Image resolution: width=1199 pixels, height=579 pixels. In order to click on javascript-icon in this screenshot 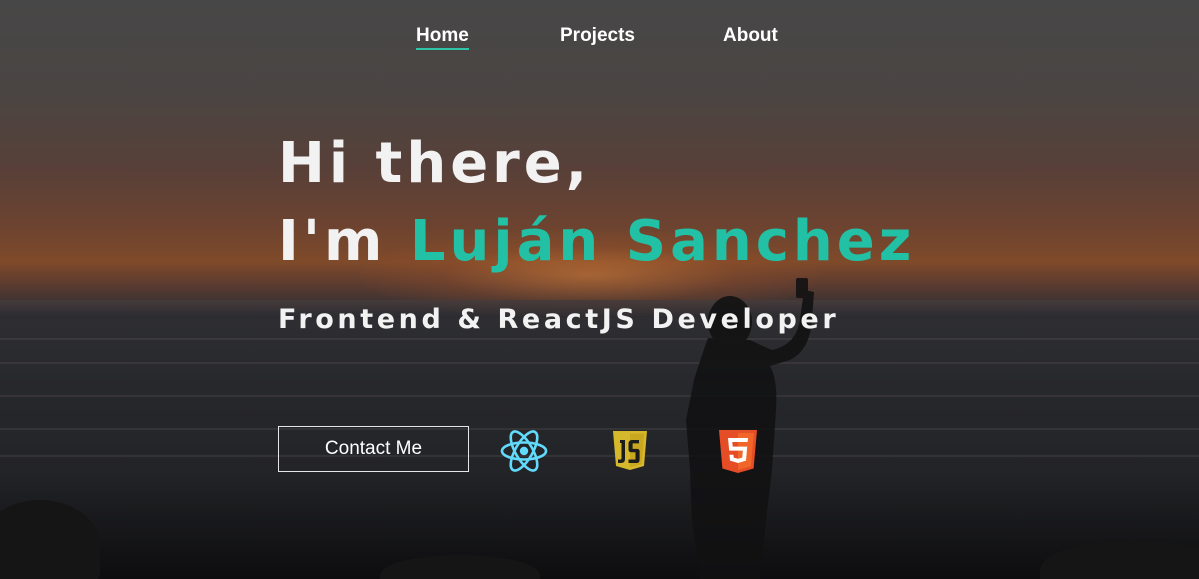, I will do `click(630, 450)`.